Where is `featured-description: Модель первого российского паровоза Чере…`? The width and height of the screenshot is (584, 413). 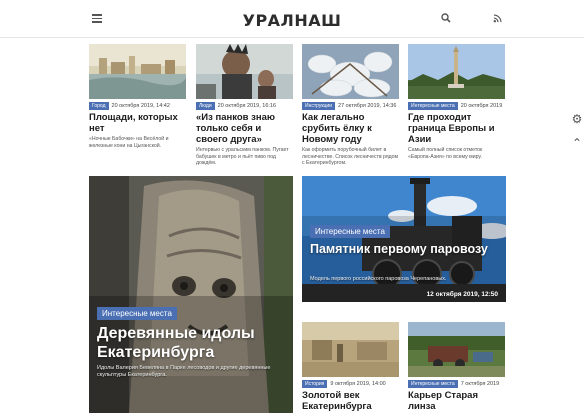
featured-description: Модель первого российского паровоза Чере… is located at coordinates (378, 279).